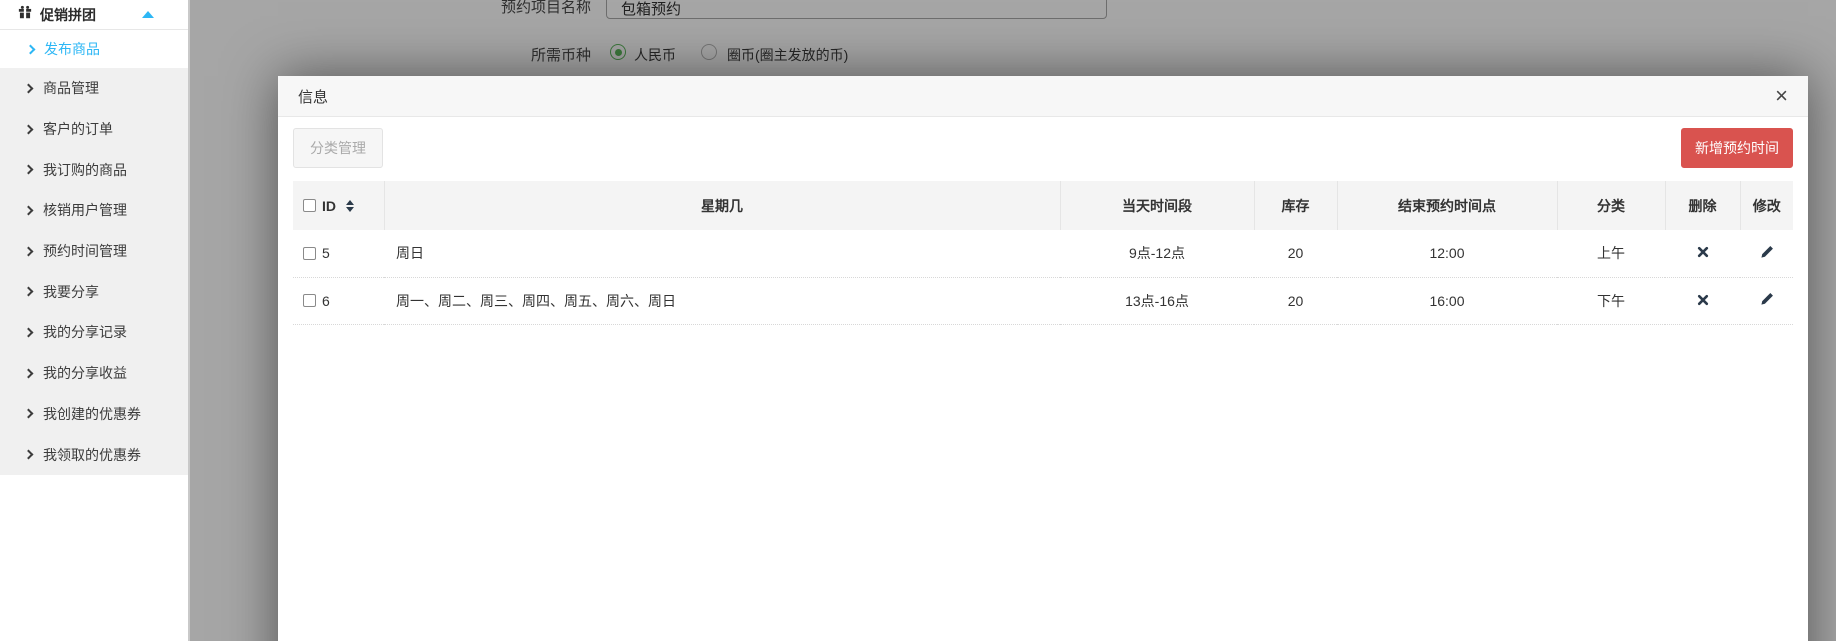 Image resolution: width=1836 pixels, height=641 pixels. I want to click on select-all-checkbox, so click(309, 205).